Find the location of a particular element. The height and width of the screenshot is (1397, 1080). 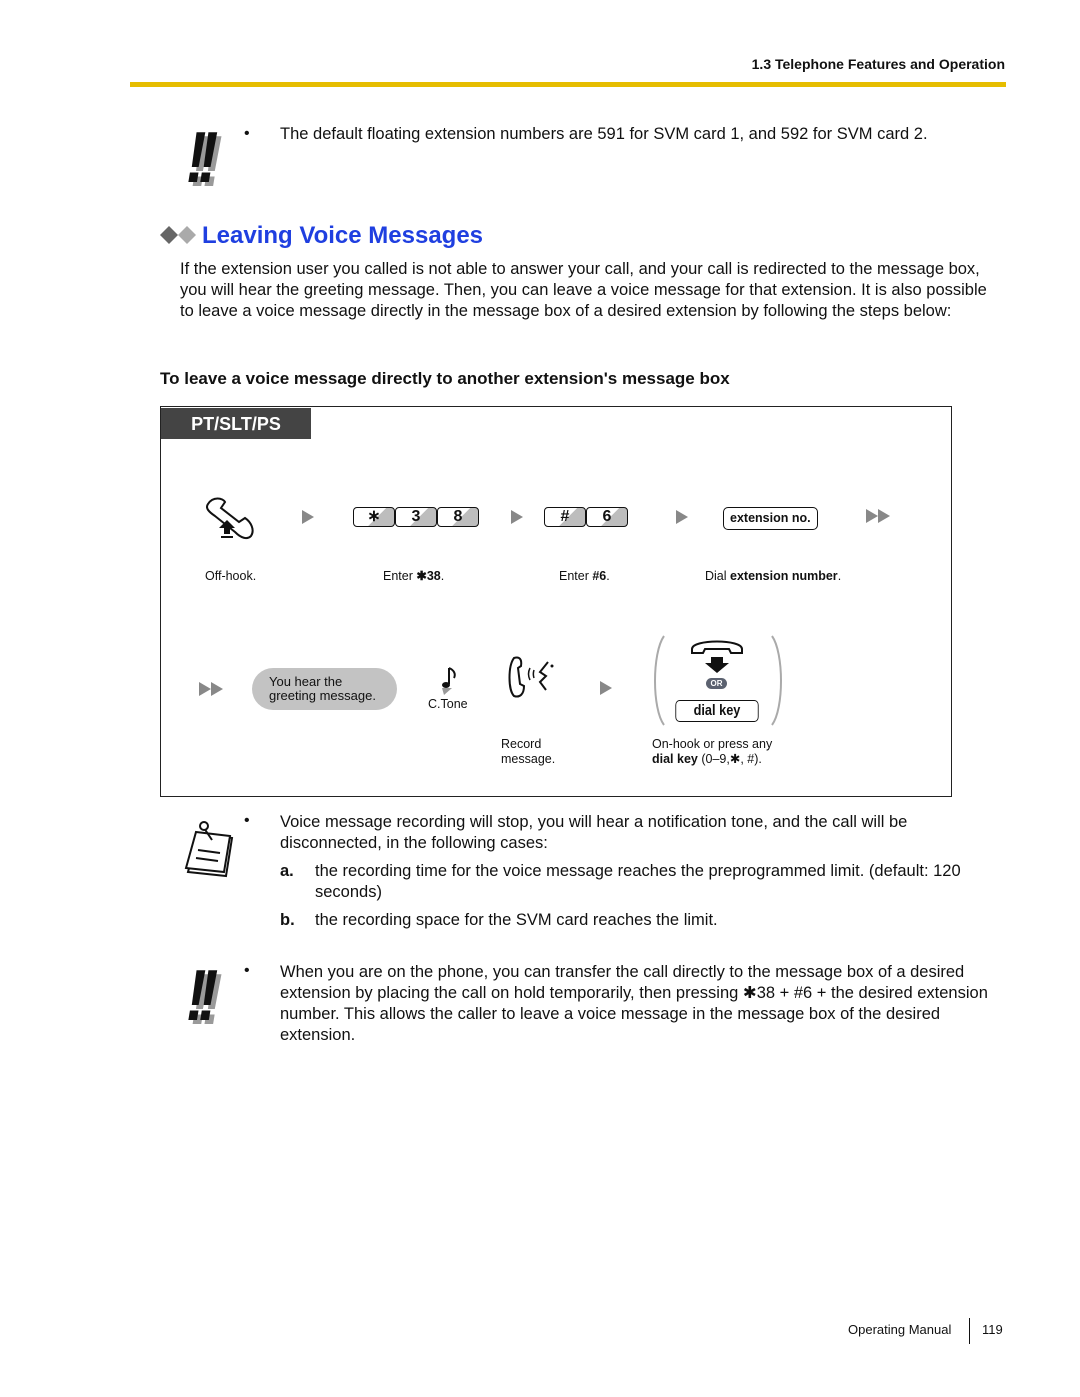

caption-line: Record is located at coordinates (521, 744).